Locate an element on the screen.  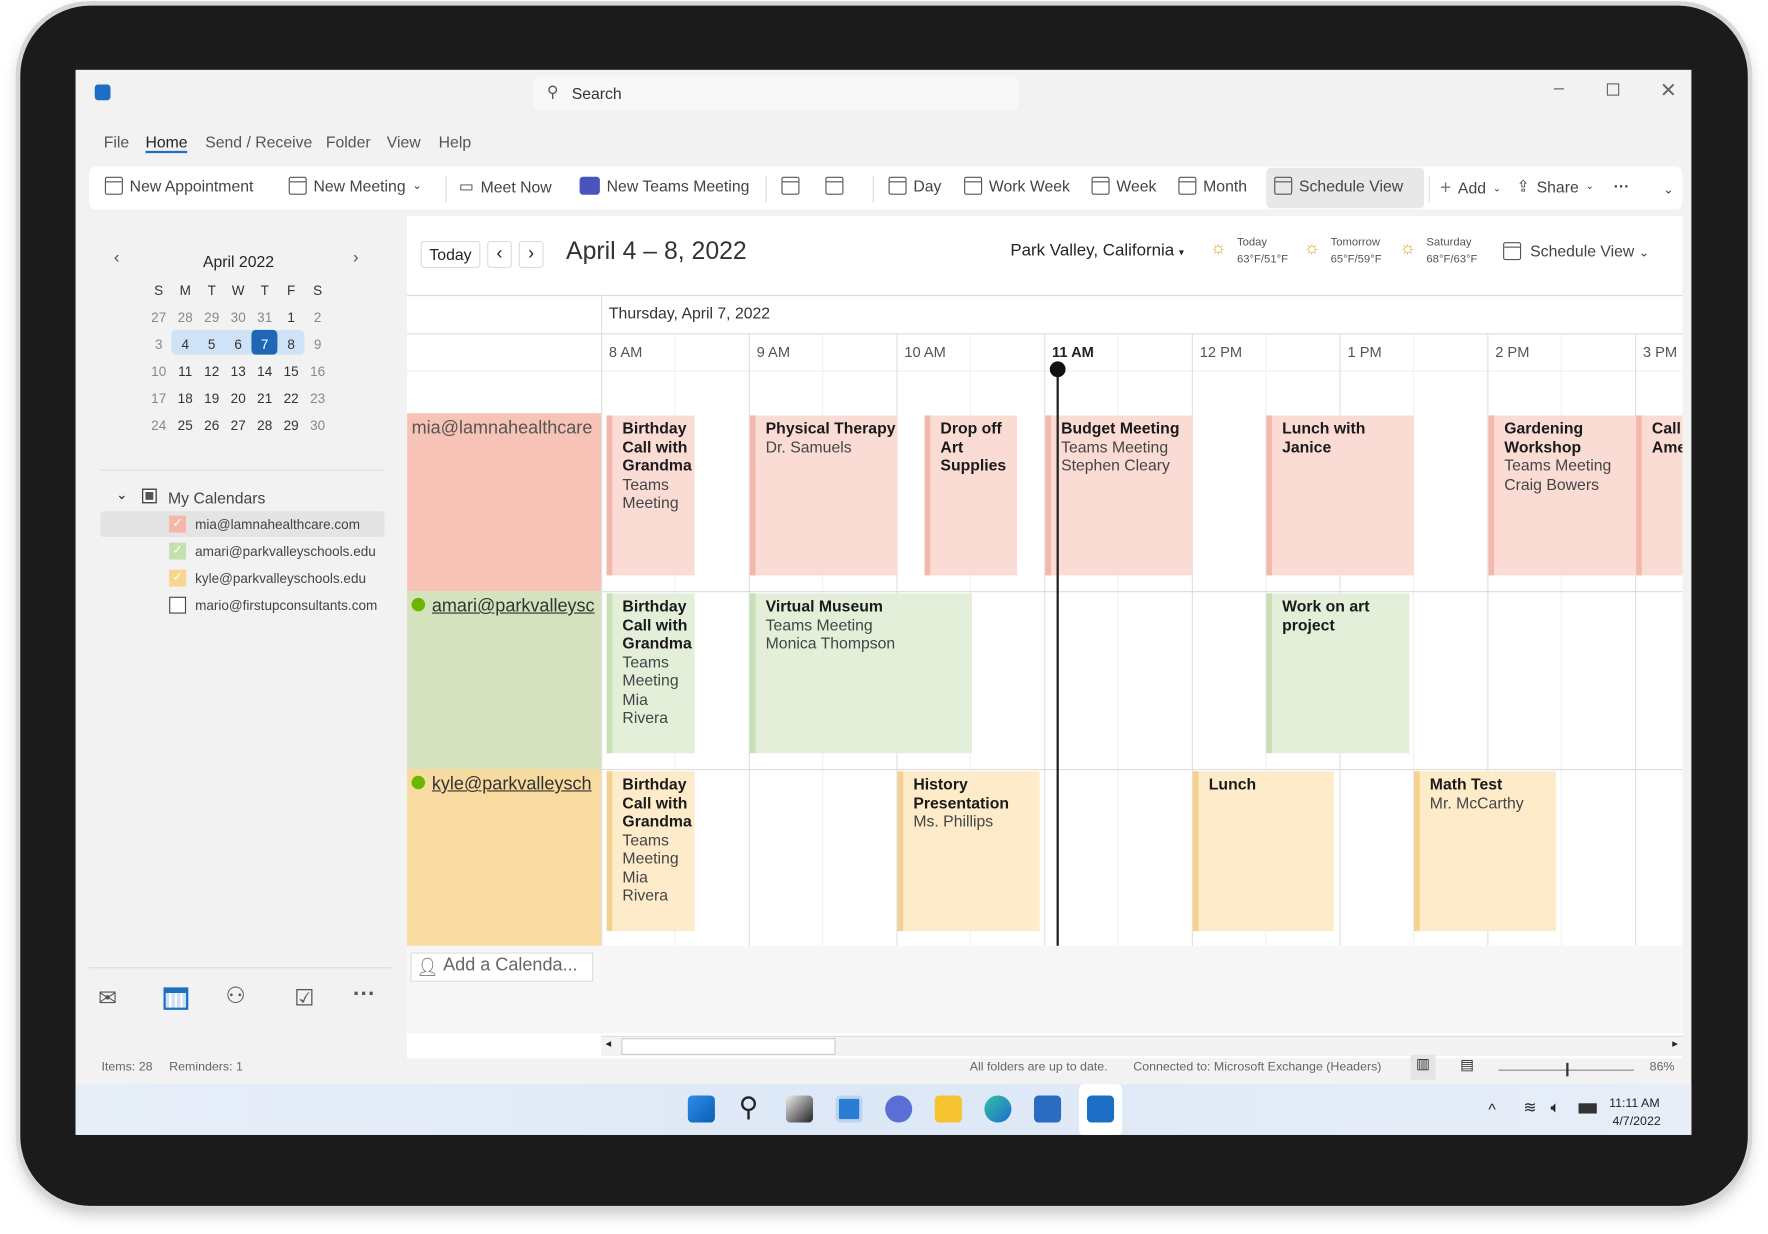
new-meeting-button: New Meeting ⌄ is located at coordinates (355, 185).